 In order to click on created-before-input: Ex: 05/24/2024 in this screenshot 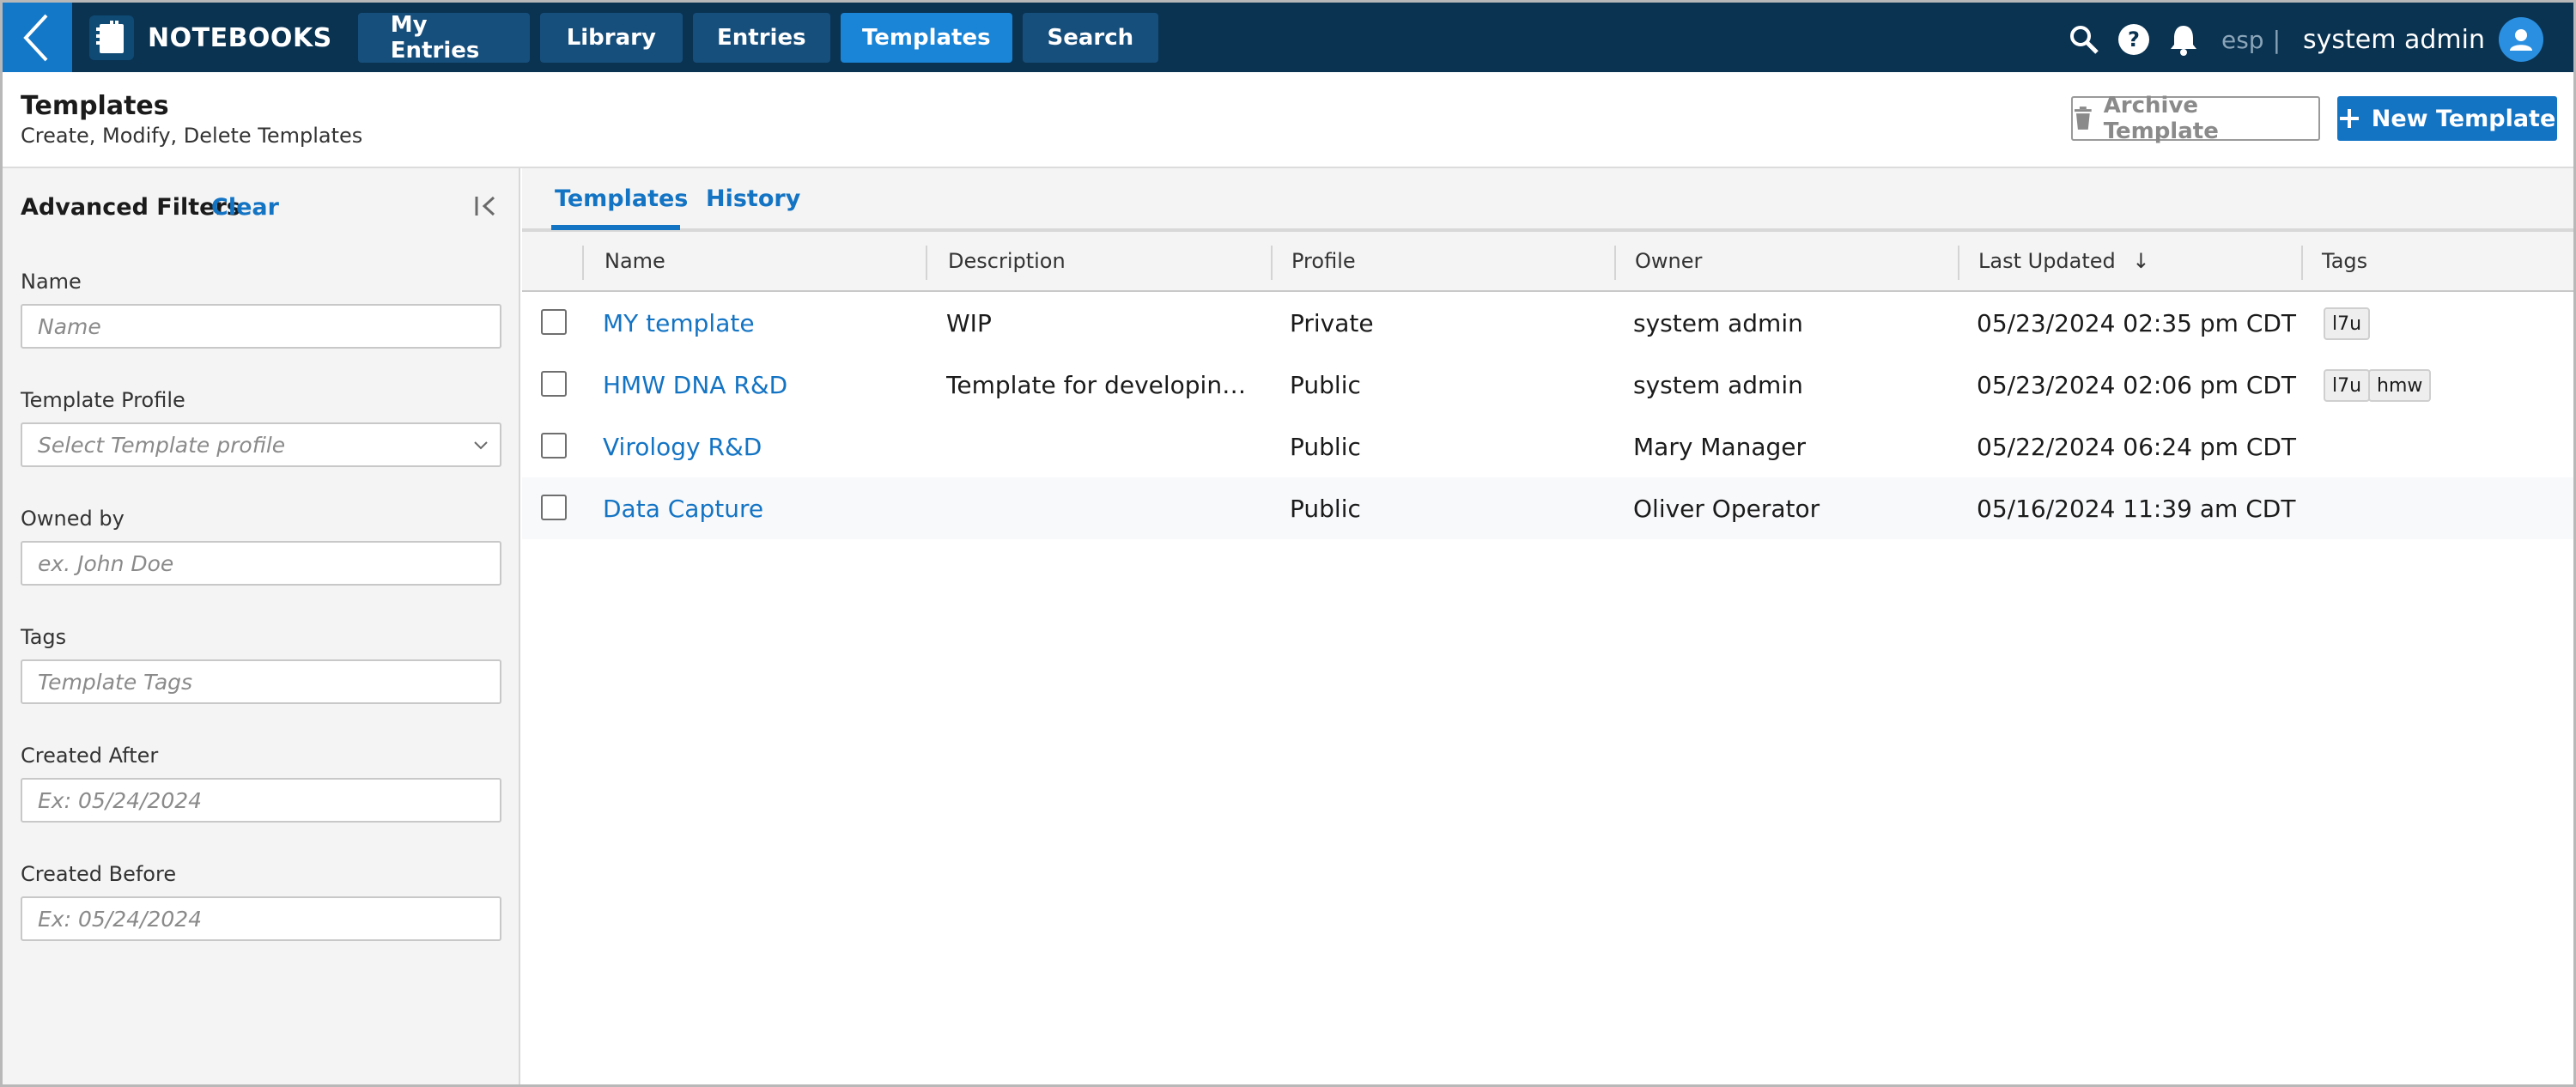, I will do `click(261, 919)`.